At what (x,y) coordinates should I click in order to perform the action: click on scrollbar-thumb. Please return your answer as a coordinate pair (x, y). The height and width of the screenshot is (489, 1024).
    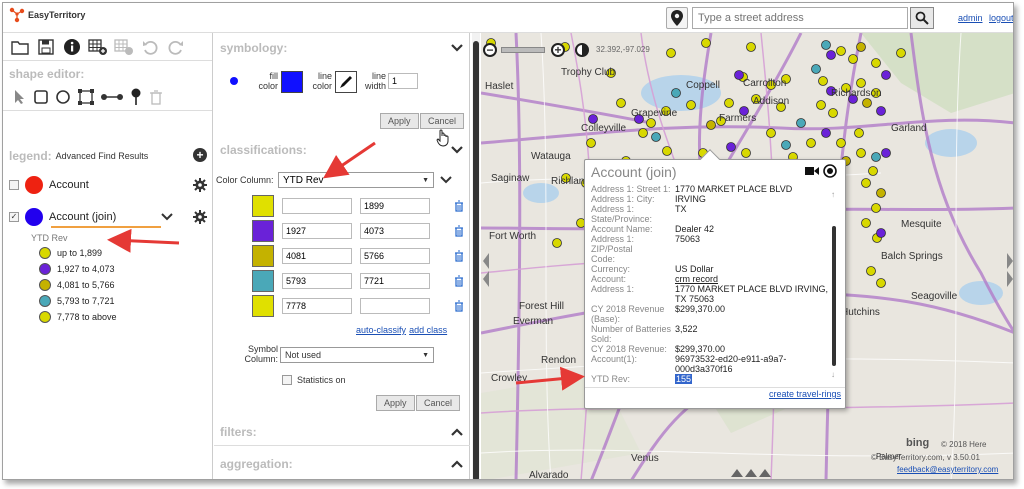
    Looking at the image, I should click on (476, 260).